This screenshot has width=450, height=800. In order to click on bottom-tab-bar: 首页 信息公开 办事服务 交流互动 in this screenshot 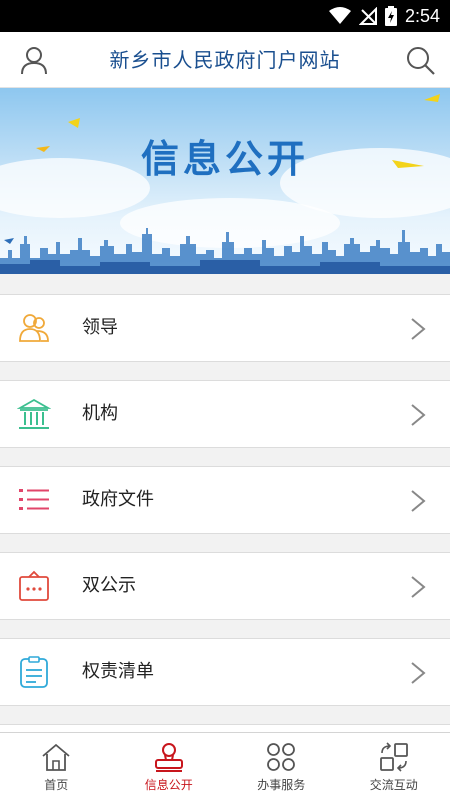, I will do `click(225, 766)`.